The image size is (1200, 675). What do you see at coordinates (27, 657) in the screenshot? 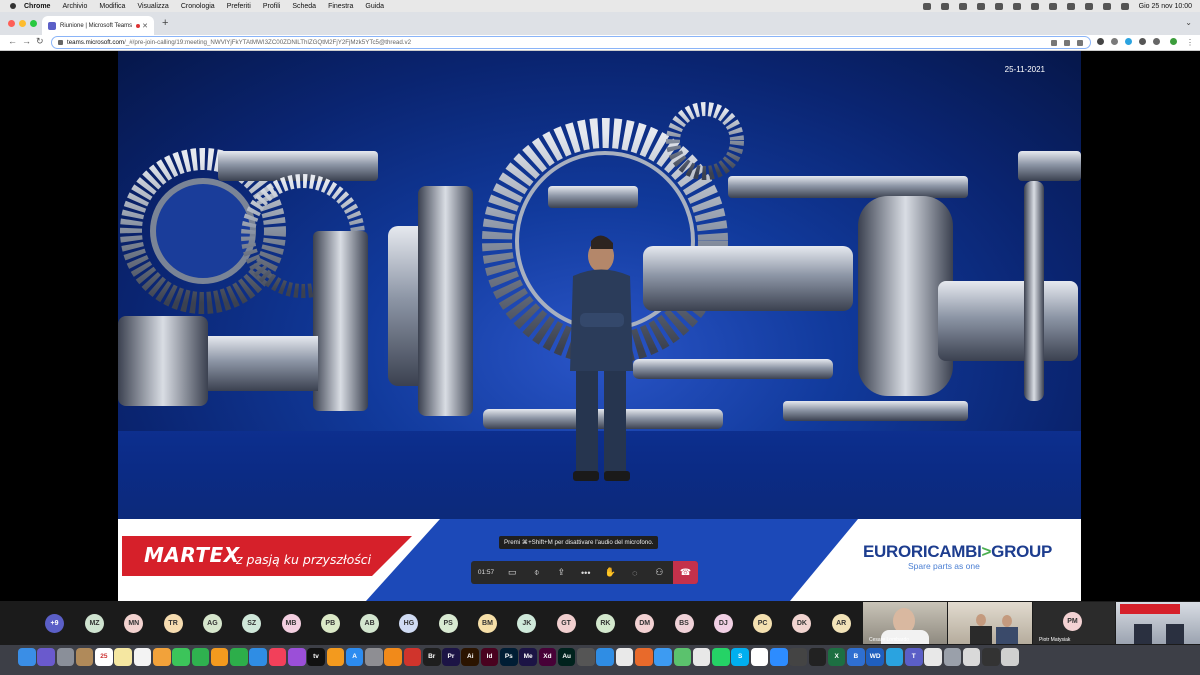
I see `finder-icon` at bounding box center [27, 657].